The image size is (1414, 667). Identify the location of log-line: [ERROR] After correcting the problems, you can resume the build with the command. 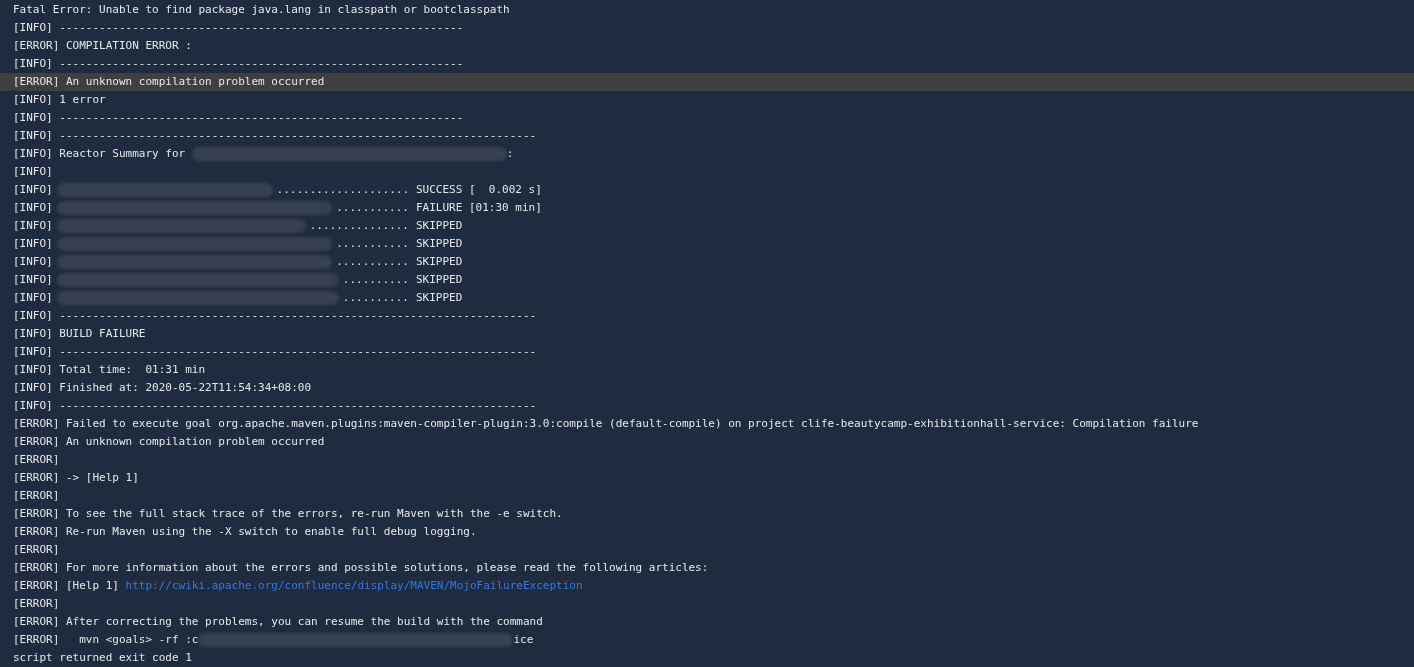
(278, 622).